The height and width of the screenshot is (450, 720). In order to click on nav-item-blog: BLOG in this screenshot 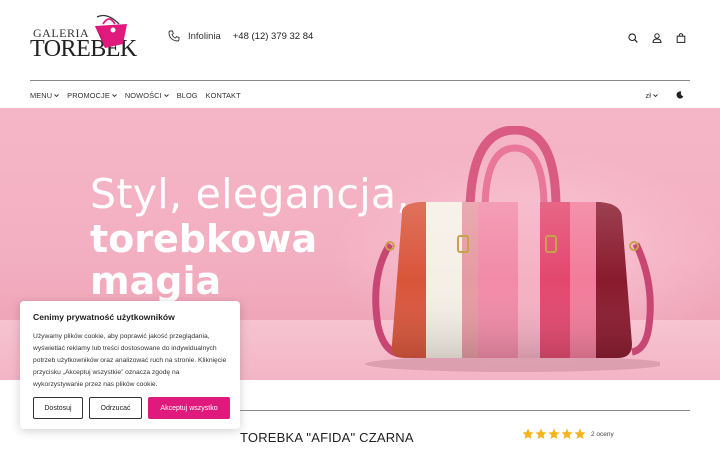, I will do `click(187, 95)`.